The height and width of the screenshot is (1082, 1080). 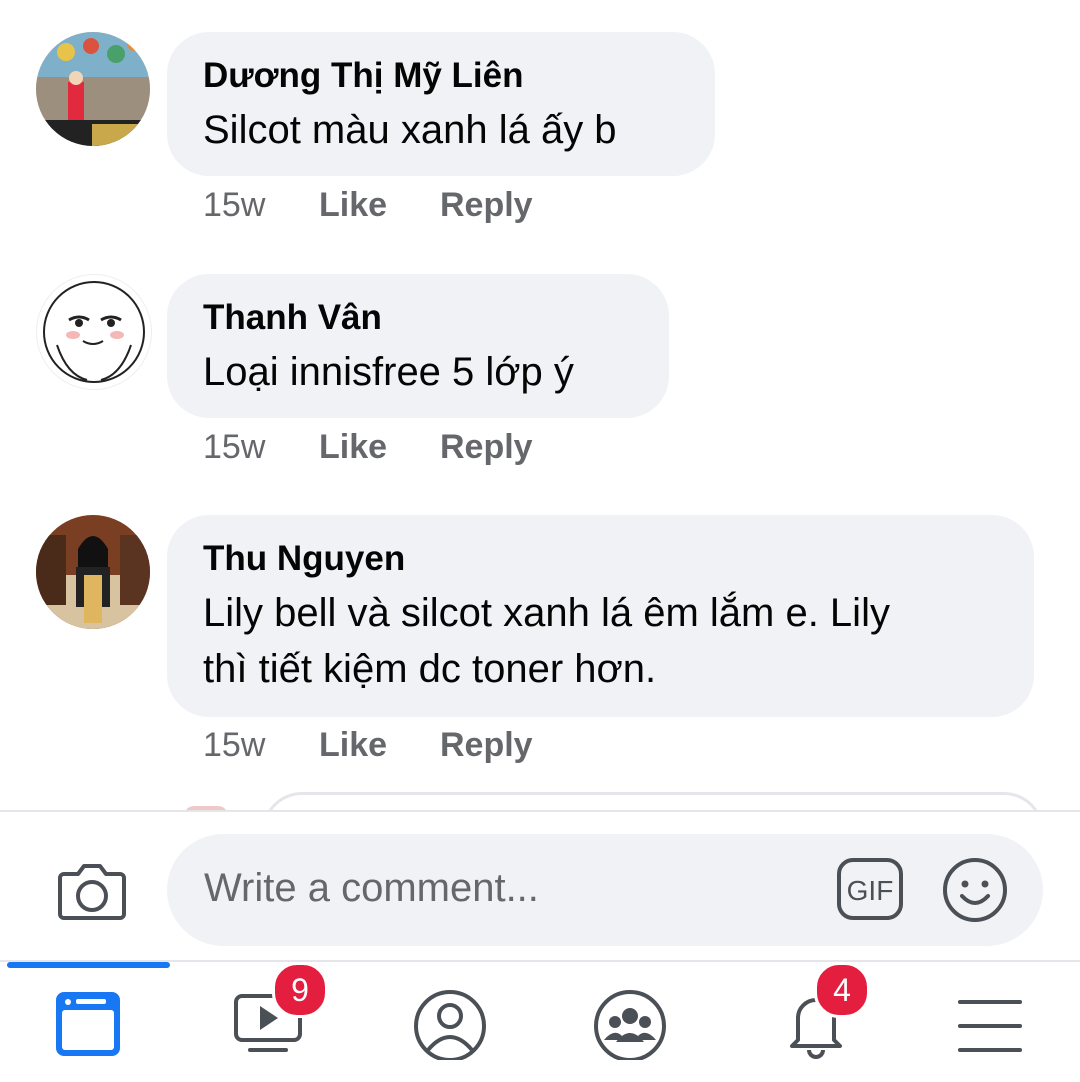 I want to click on comment-input: Write a comment... GIF, so click(x=605, y=890).